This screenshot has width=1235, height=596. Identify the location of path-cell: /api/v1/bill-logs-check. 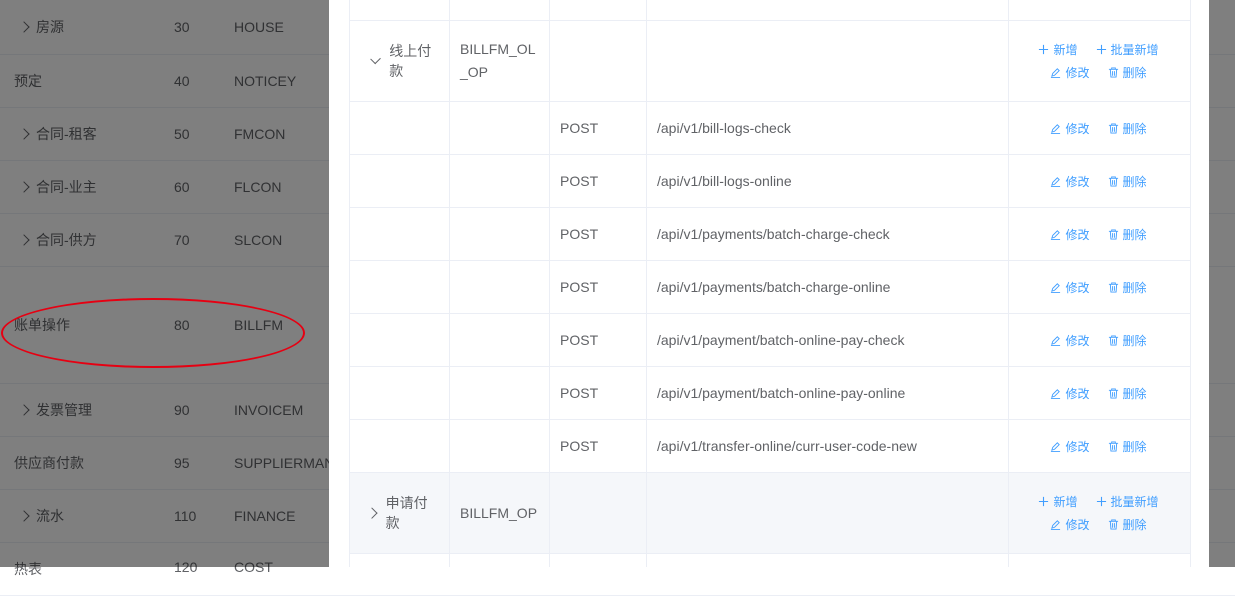
(828, 128).